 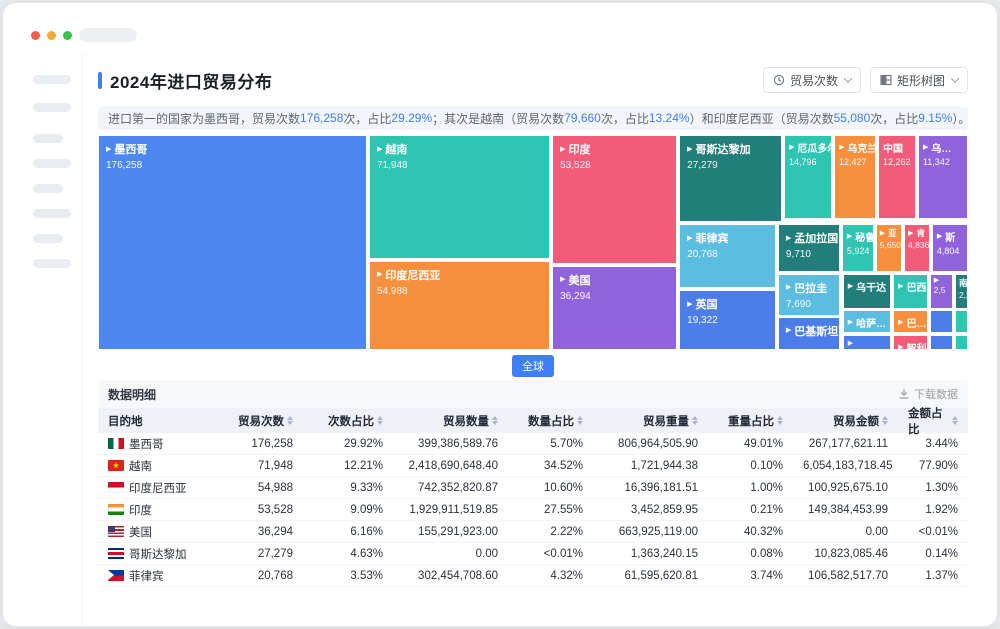 I want to click on treemap-cell: ▶ 乌干达, so click(x=866, y=291).